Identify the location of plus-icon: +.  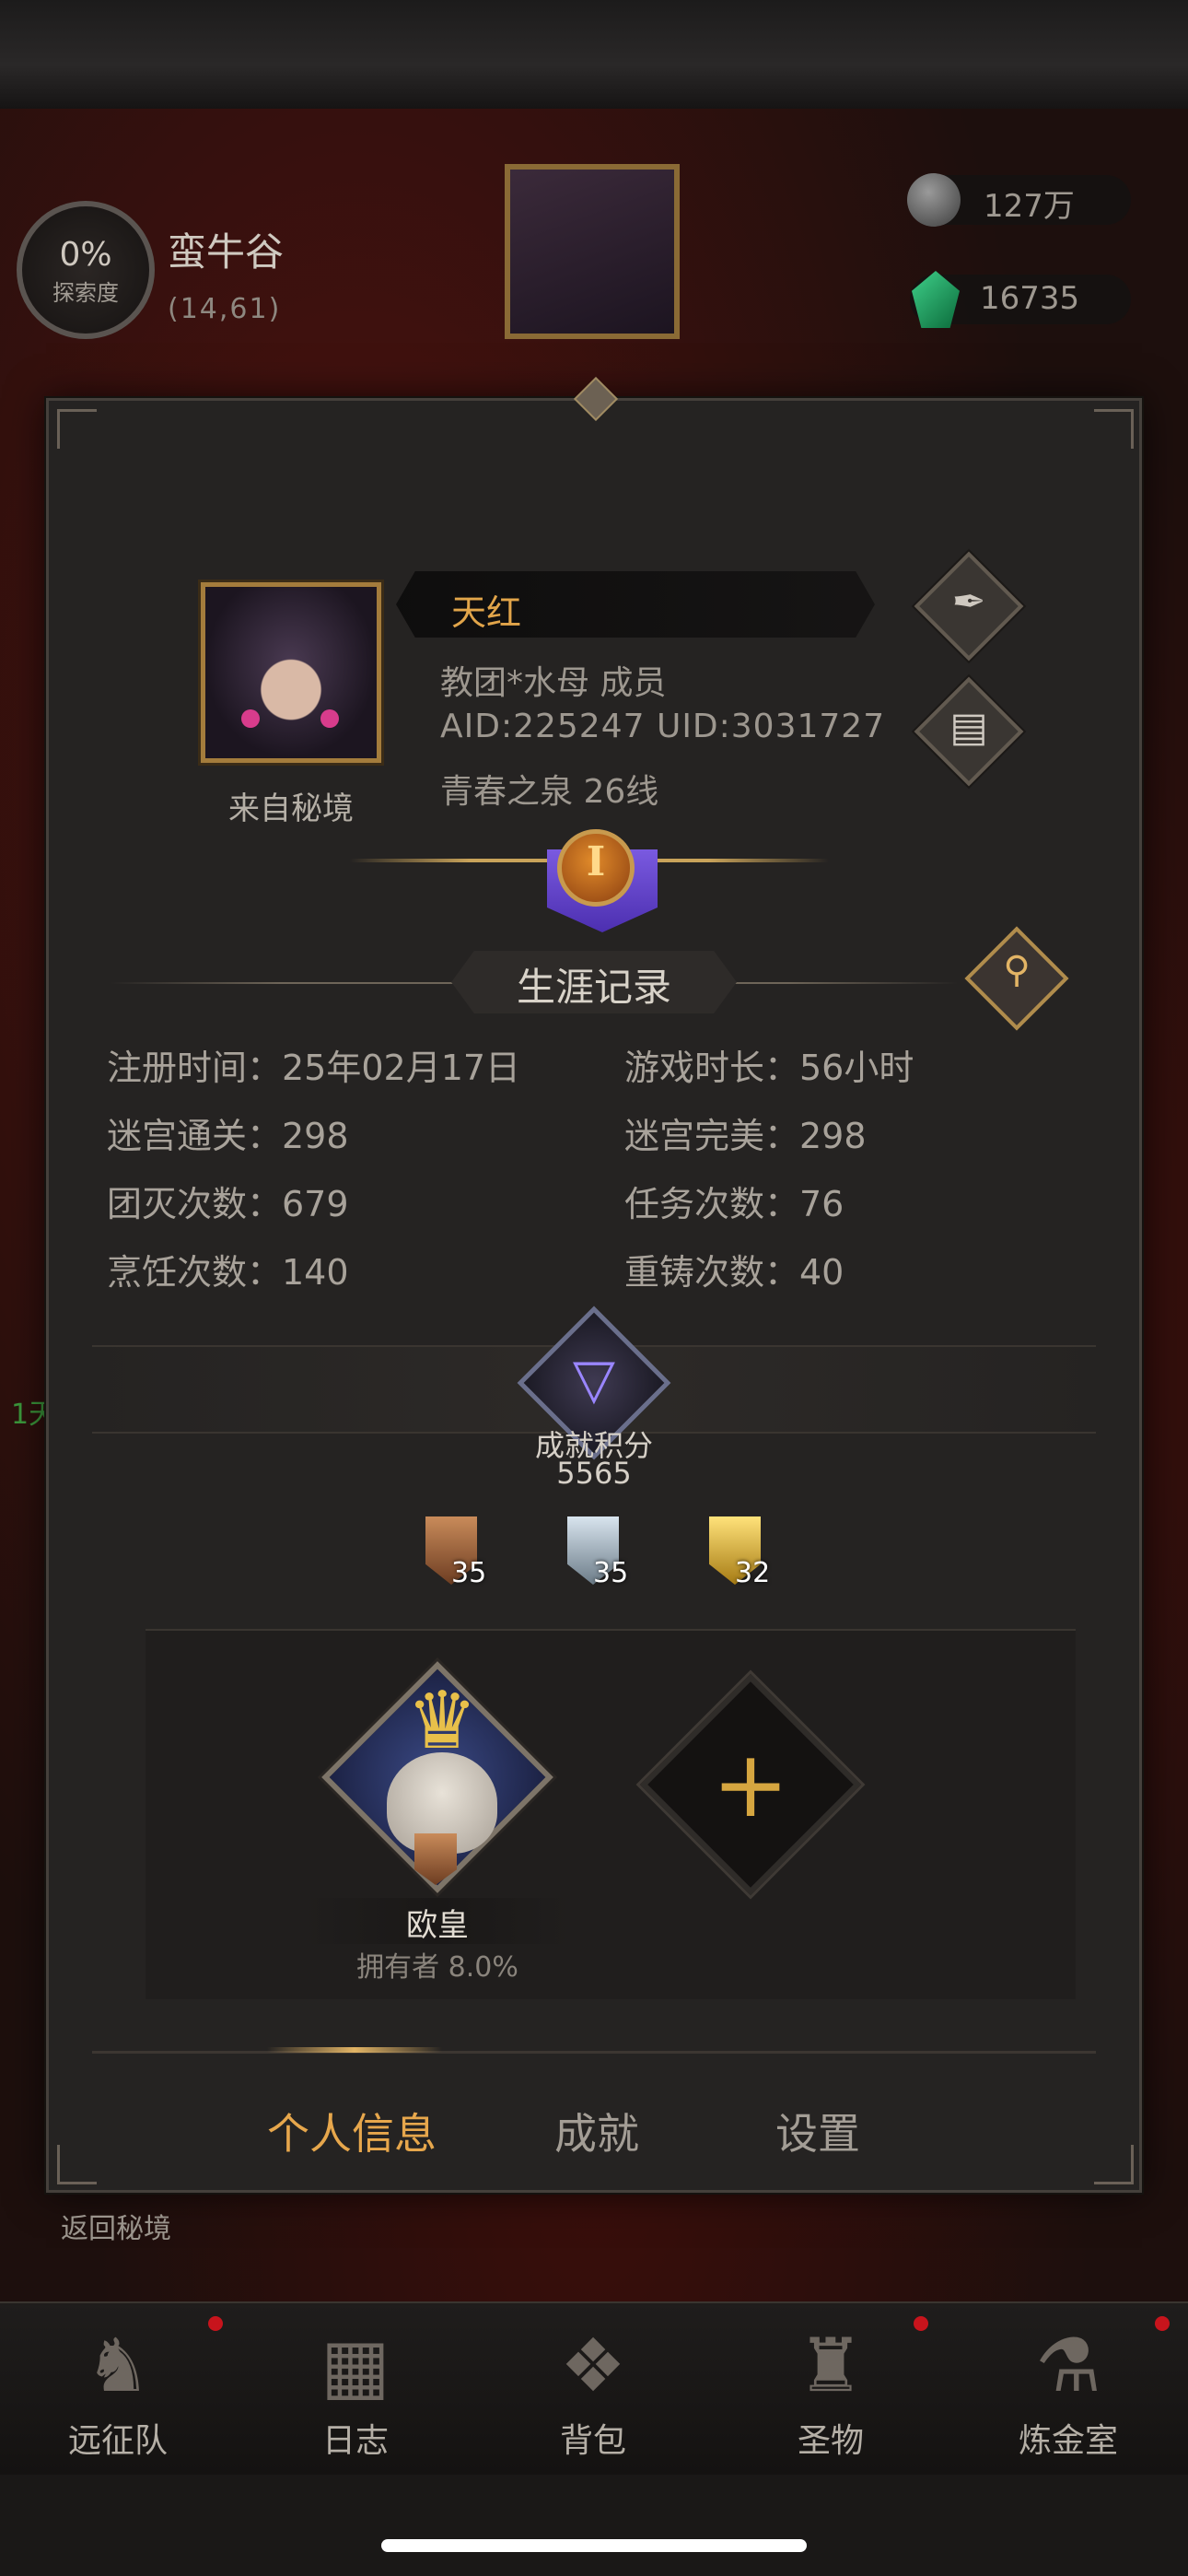
(750, 1784).